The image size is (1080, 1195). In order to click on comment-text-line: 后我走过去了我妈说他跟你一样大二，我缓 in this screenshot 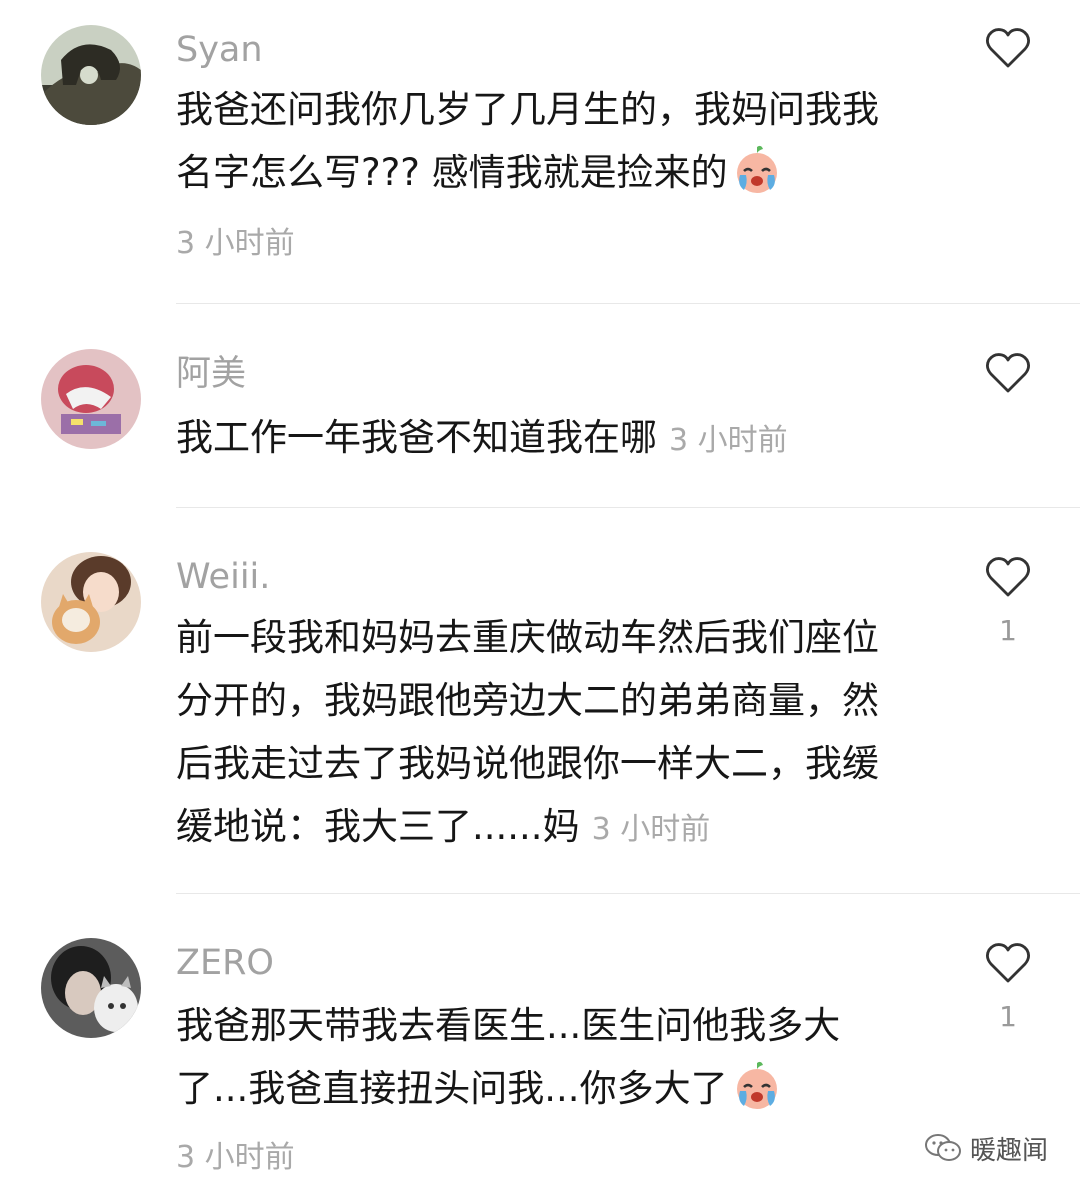, I will do `click(527, 763)`.